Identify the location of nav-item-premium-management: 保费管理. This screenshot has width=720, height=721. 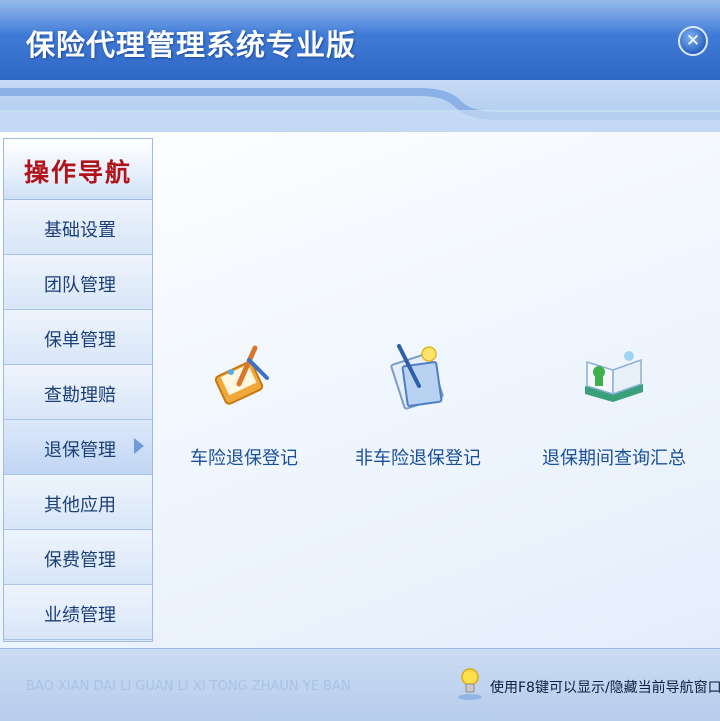
(78, 557).